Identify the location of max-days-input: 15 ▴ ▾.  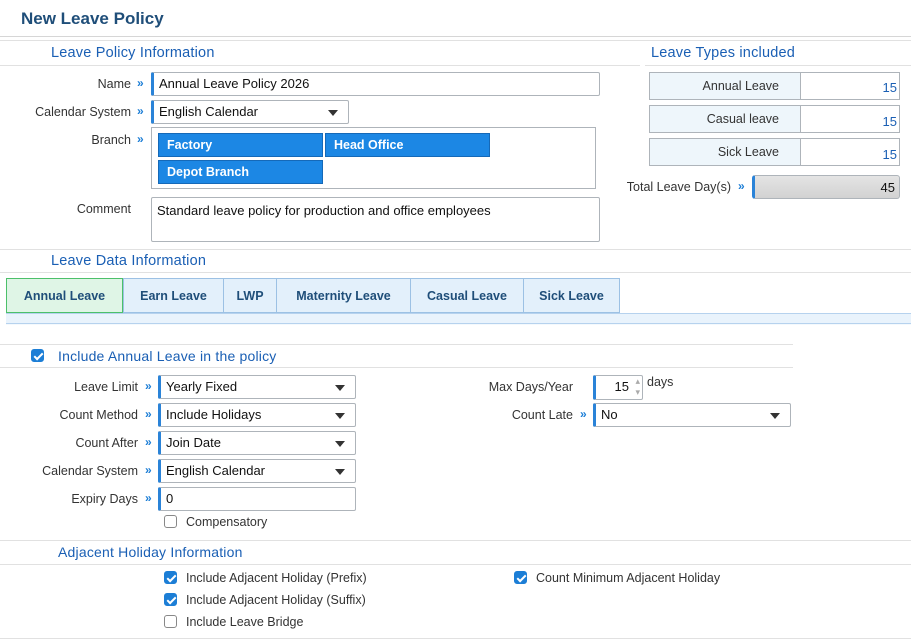
(618, 387).